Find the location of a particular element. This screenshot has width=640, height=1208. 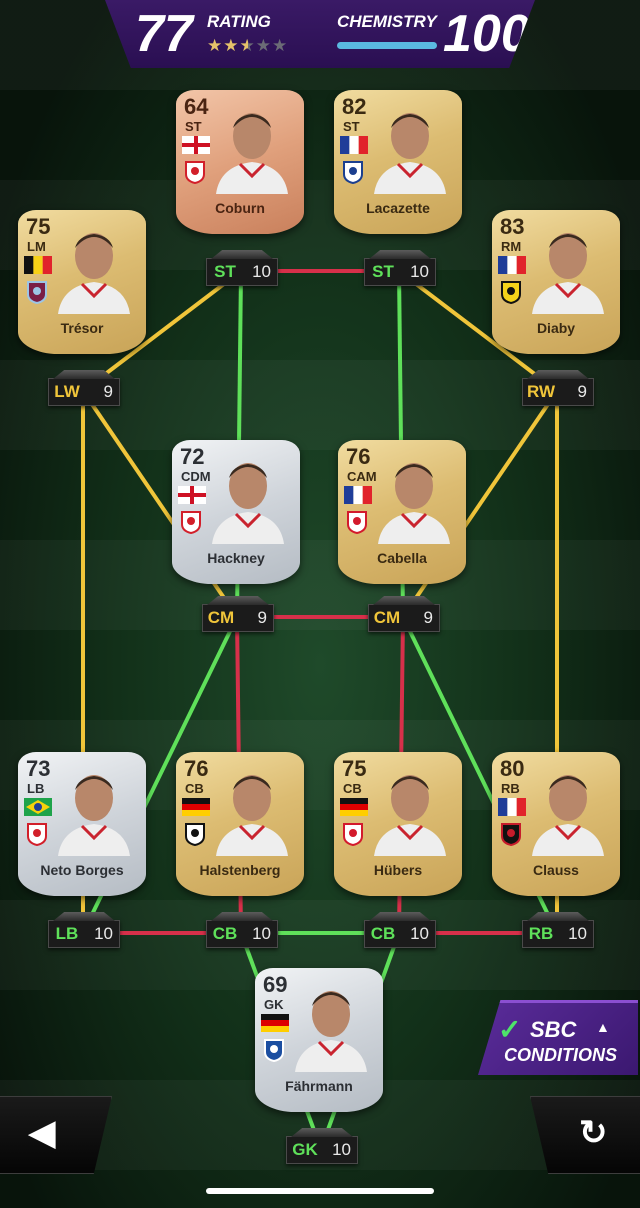

player-position: LM is located at coordinates (36, 246).